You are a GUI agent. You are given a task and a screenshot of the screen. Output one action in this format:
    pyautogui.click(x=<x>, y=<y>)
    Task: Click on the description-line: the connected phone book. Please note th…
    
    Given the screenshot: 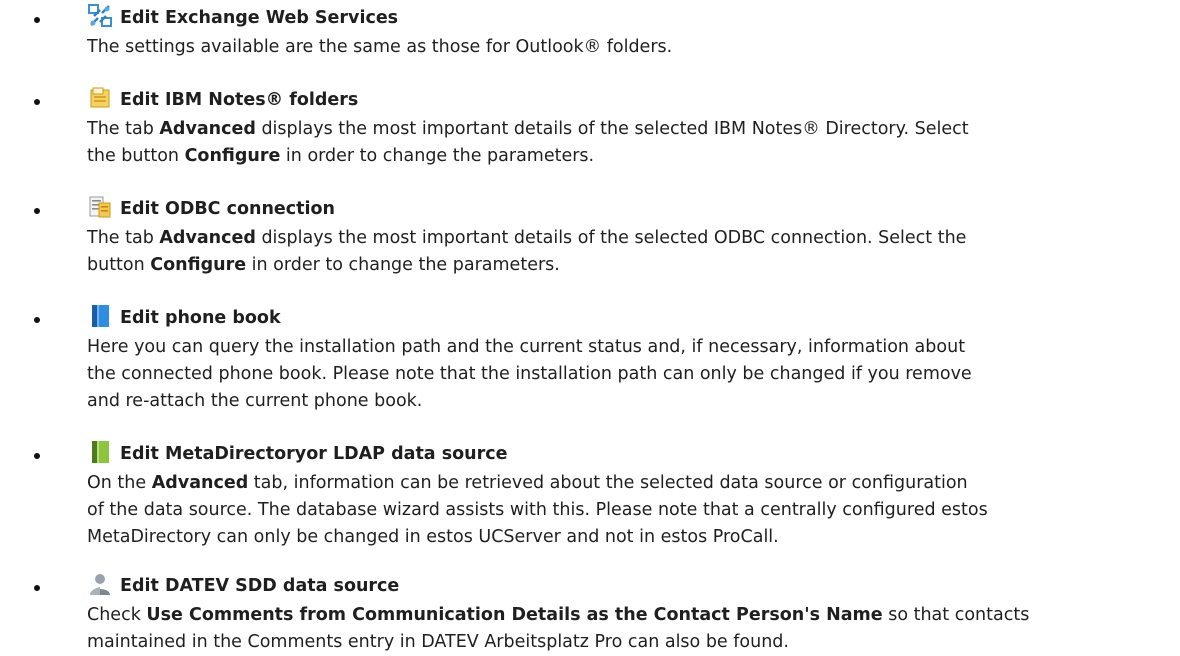 What is the action you would take?
    pyautogui.click(x=622, y=374)
    